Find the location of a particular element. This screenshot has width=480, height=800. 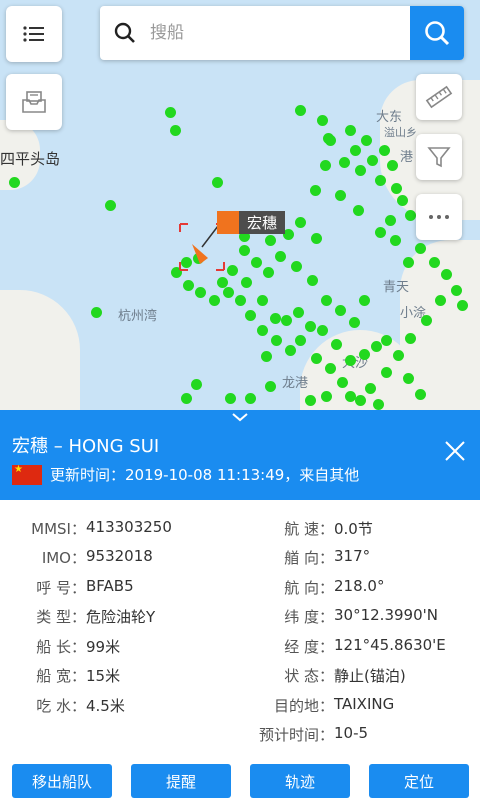

filter-button is located at coordinates (439, 157).